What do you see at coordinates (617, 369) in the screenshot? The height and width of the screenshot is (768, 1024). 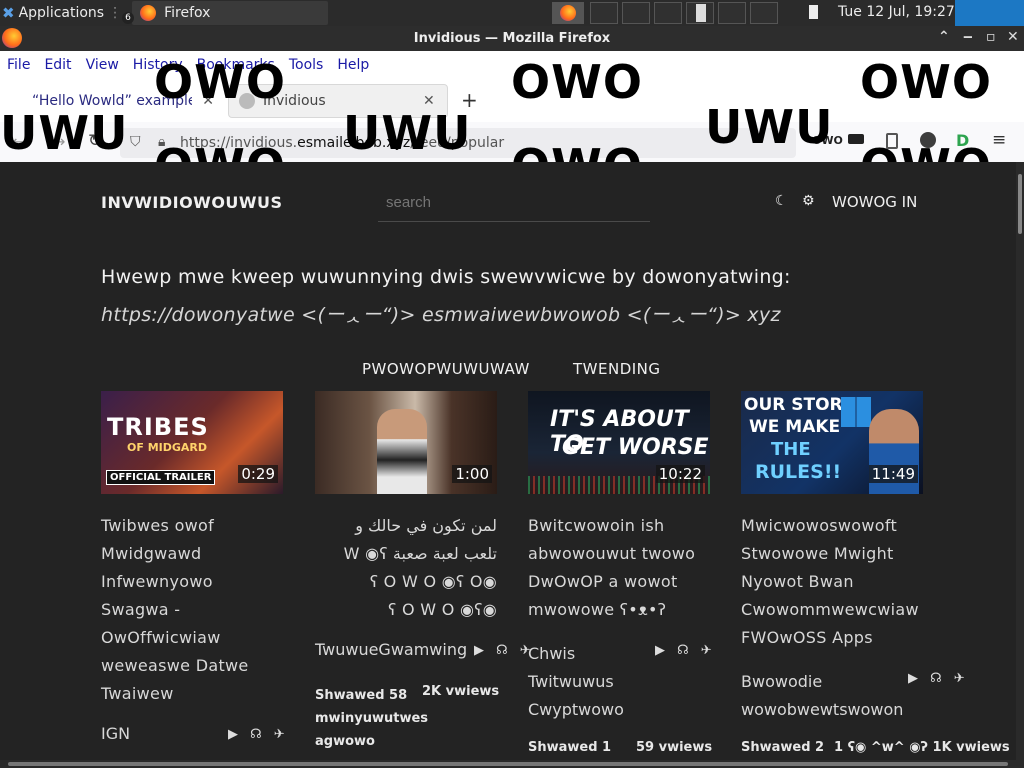 I see `tab-trending: TWENDING` at bounding box center [617, 369].